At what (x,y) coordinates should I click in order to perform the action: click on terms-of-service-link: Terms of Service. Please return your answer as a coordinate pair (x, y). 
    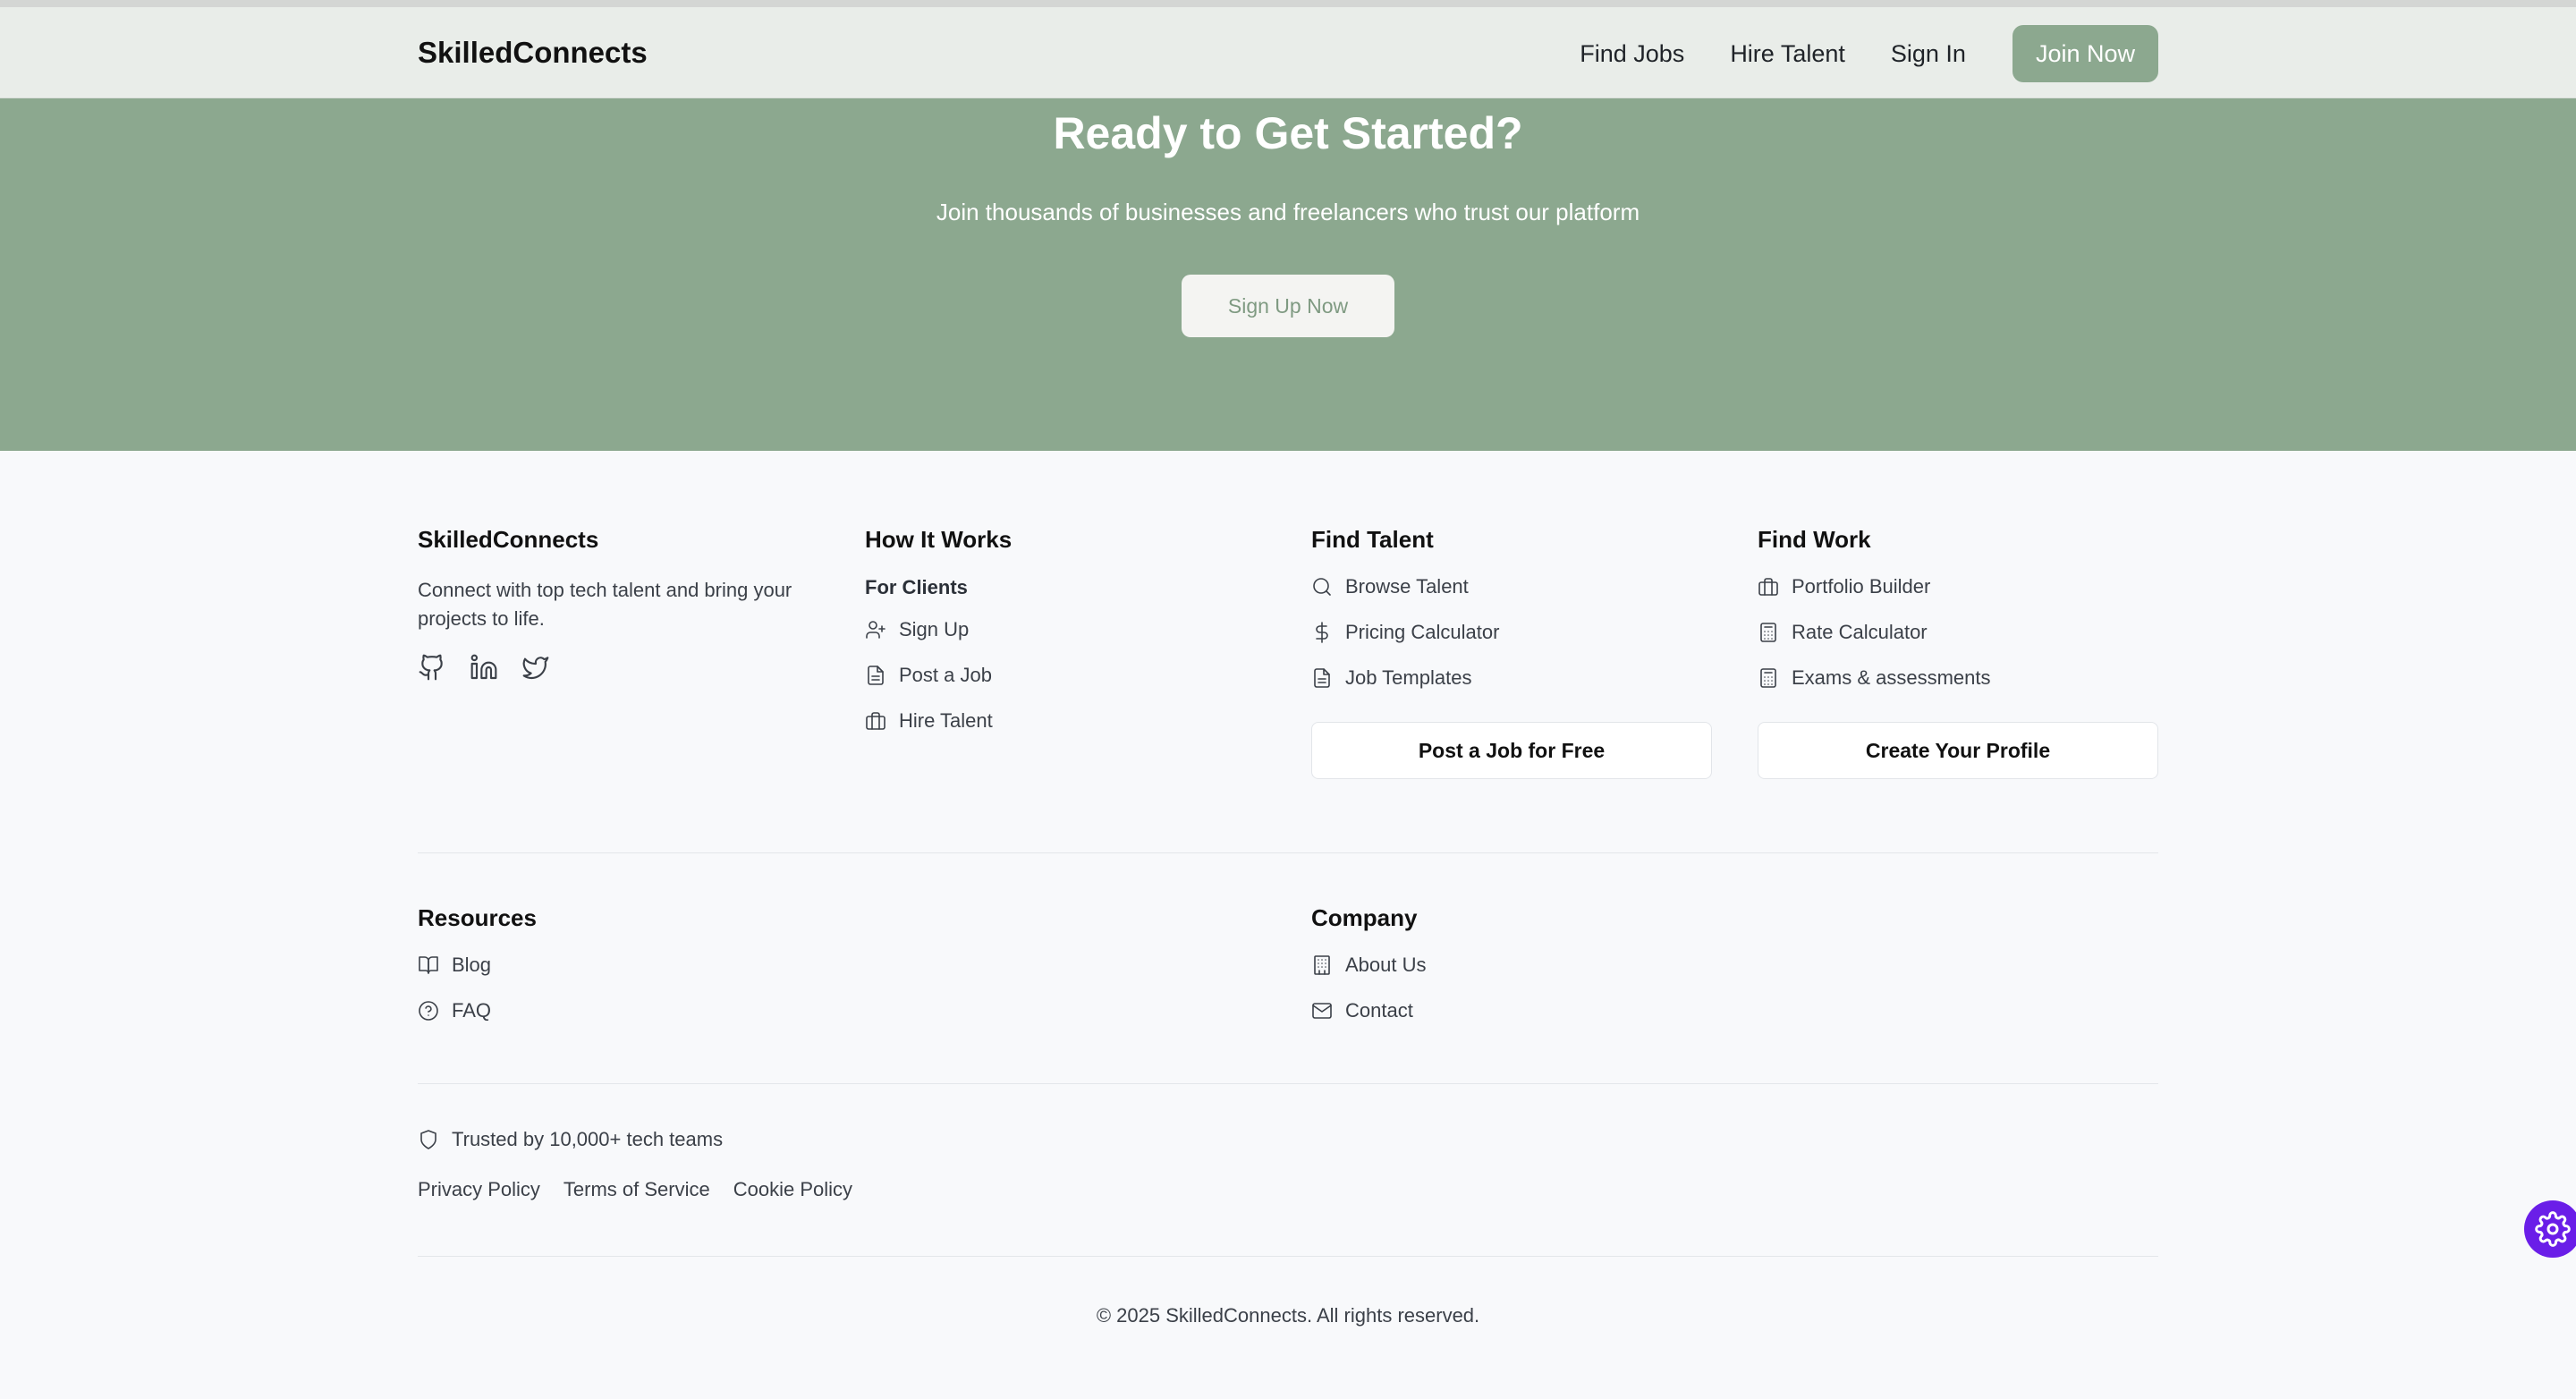
    Looking at the image, I should click on (637, 1189).